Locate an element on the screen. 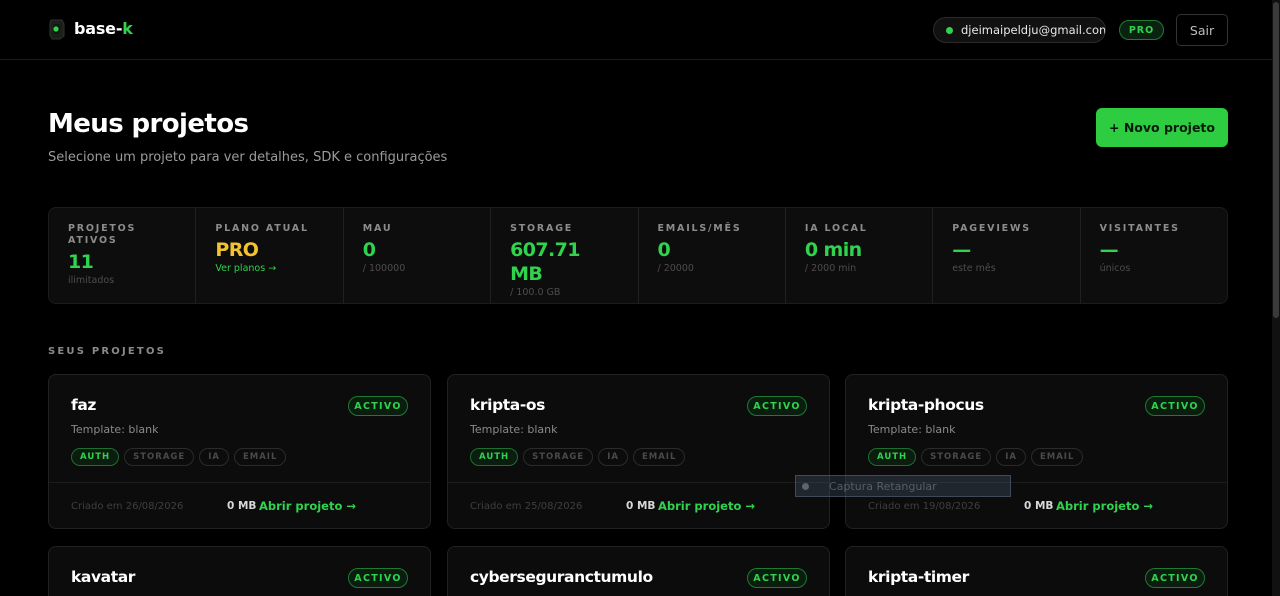  stat-sub: / 100000 is located at coordinates (384, 268).